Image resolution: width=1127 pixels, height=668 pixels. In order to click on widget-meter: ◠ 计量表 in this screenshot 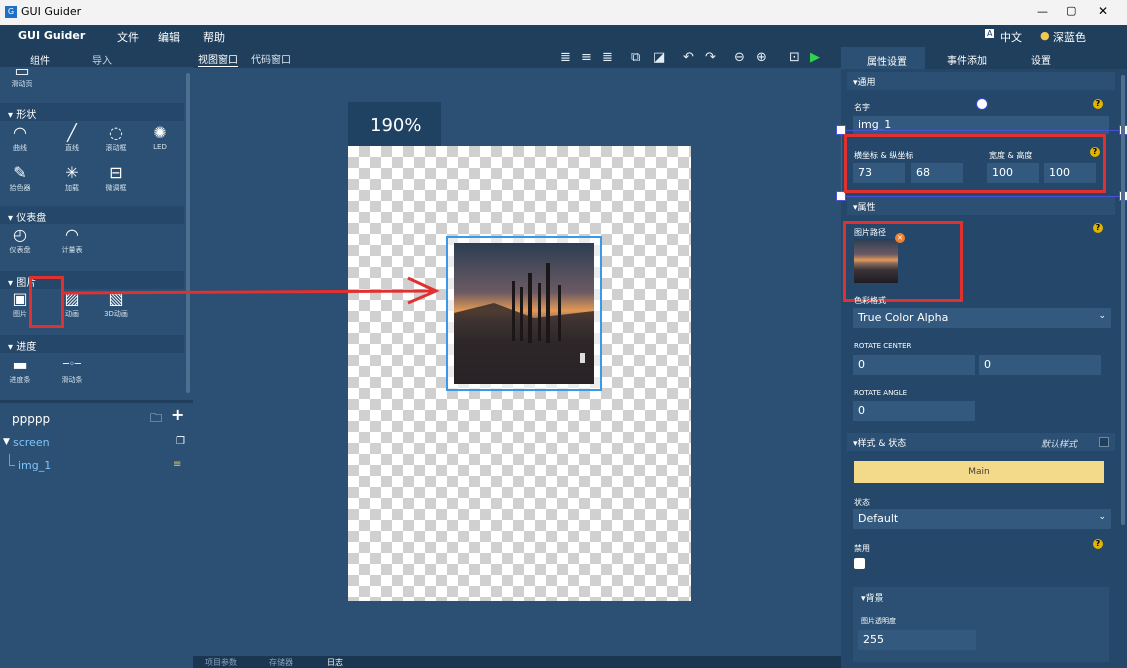, I will do `click(72, 243)`.